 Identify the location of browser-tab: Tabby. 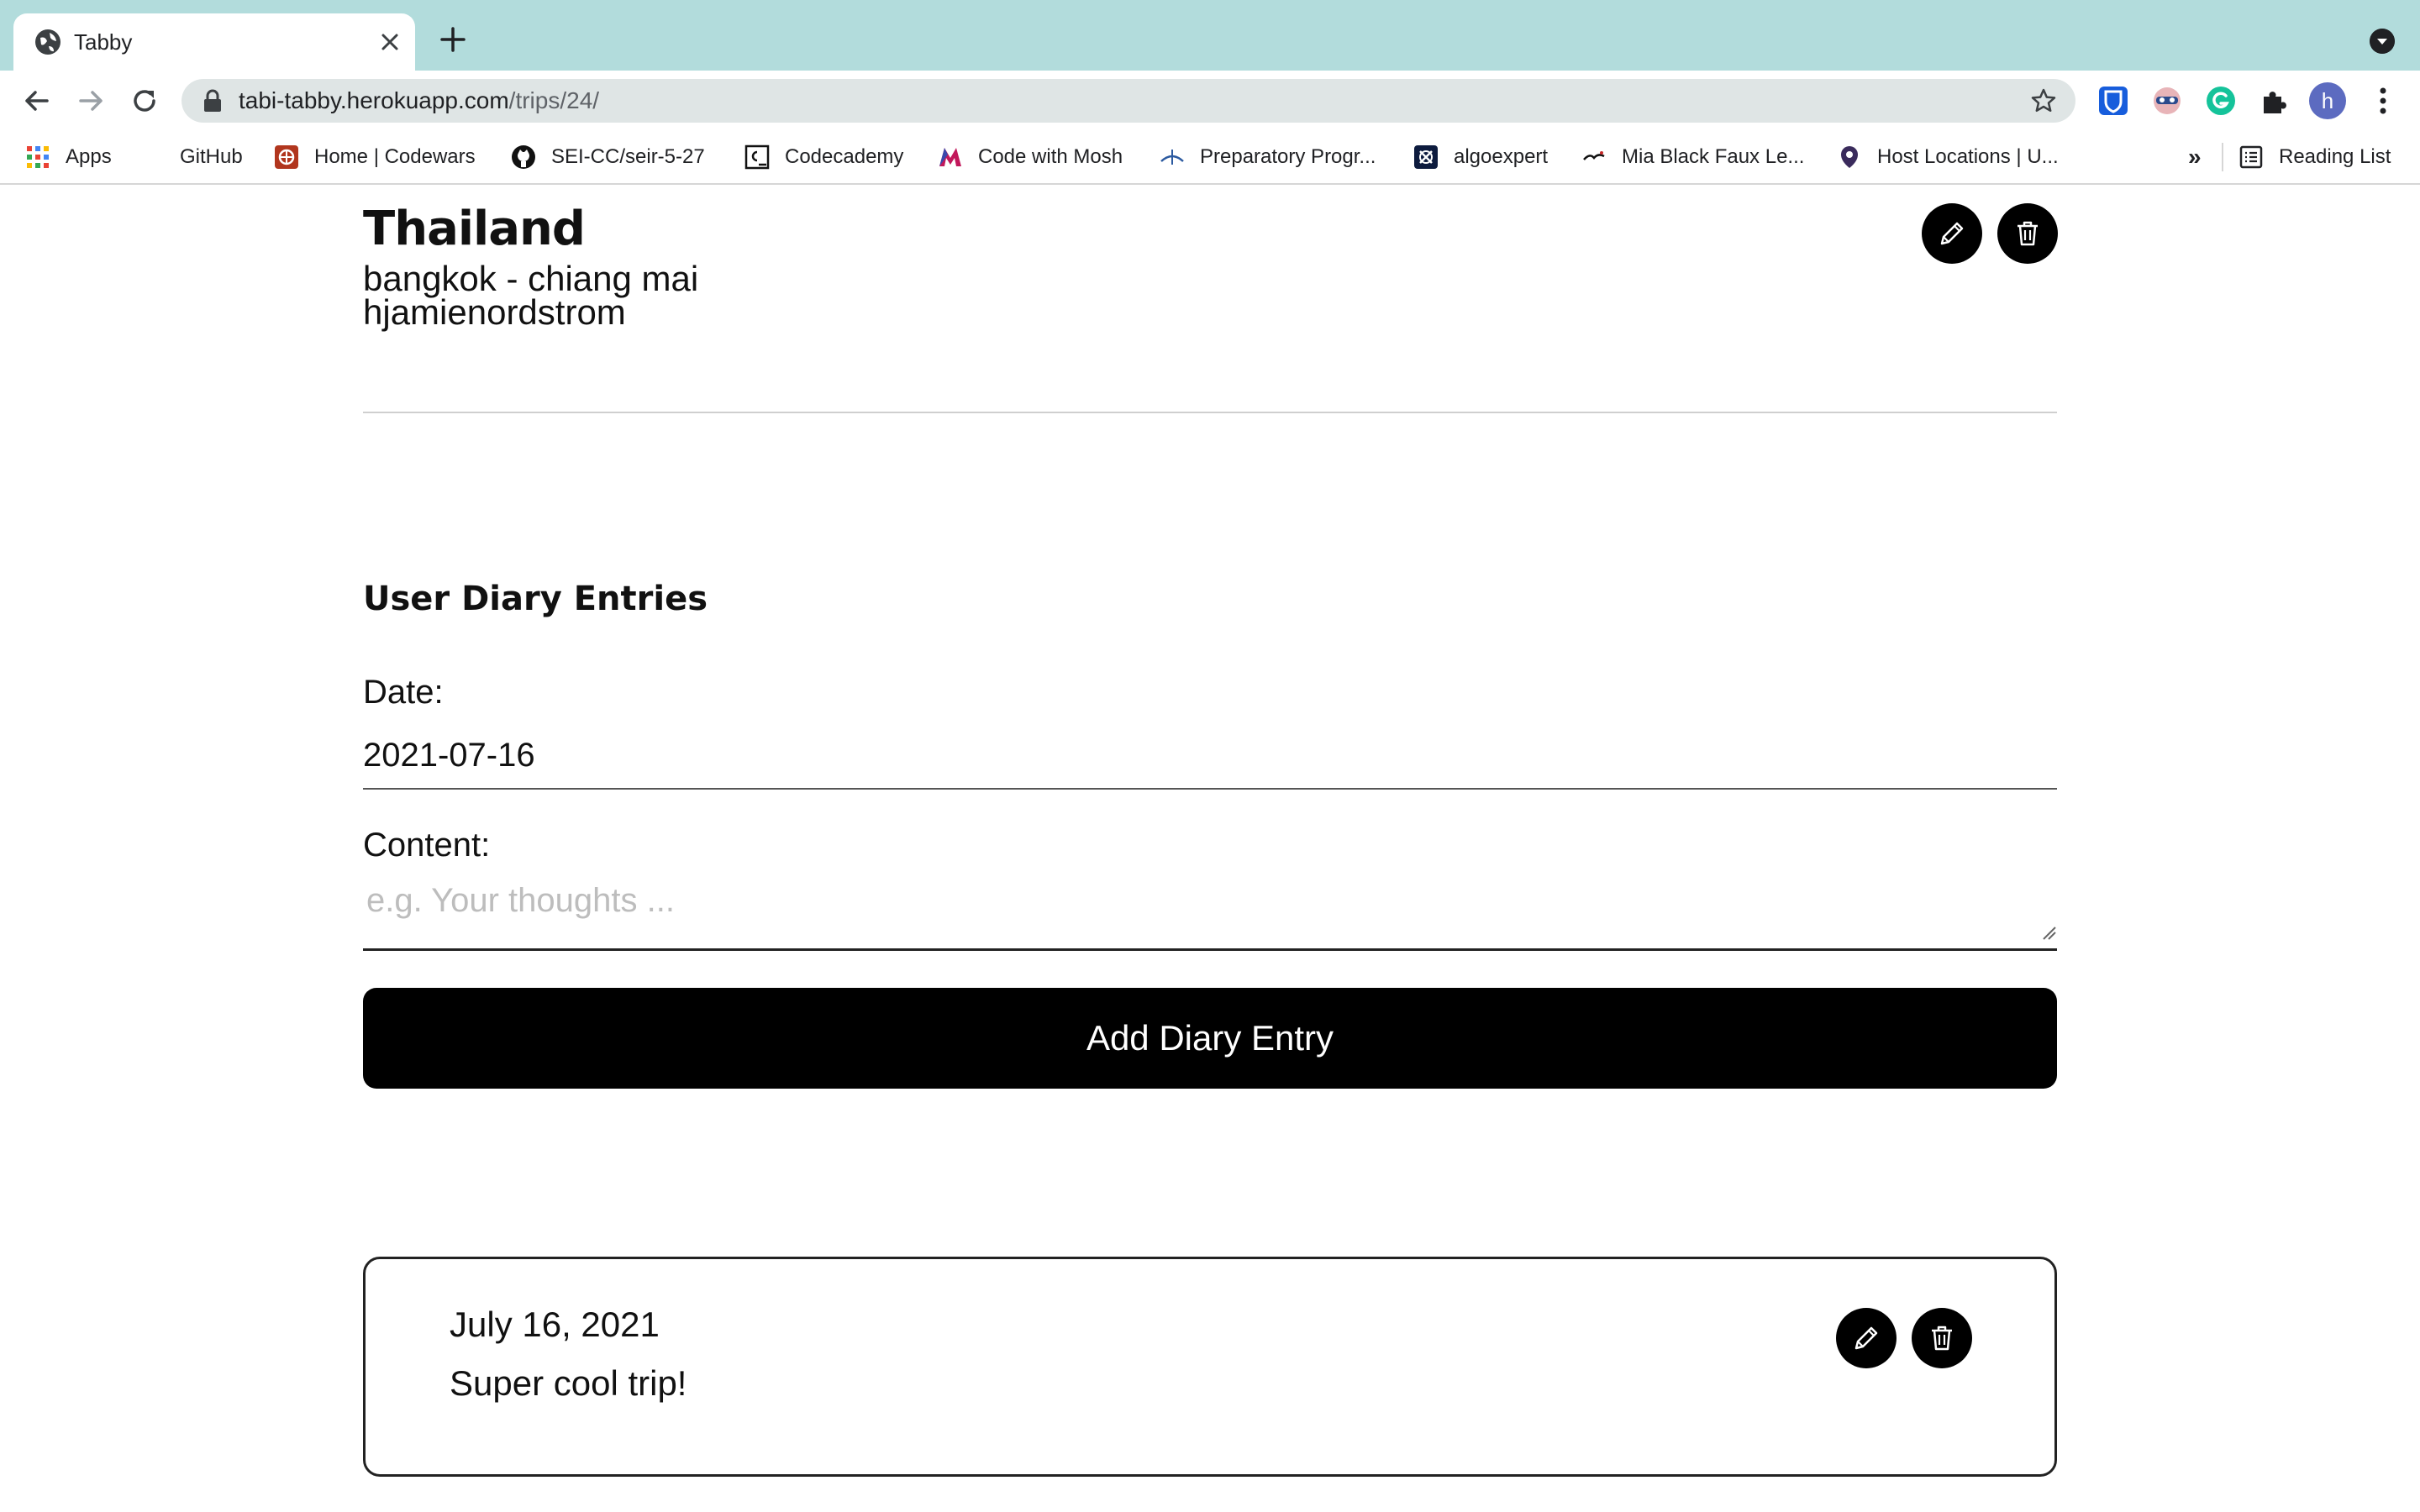
(214, 42).